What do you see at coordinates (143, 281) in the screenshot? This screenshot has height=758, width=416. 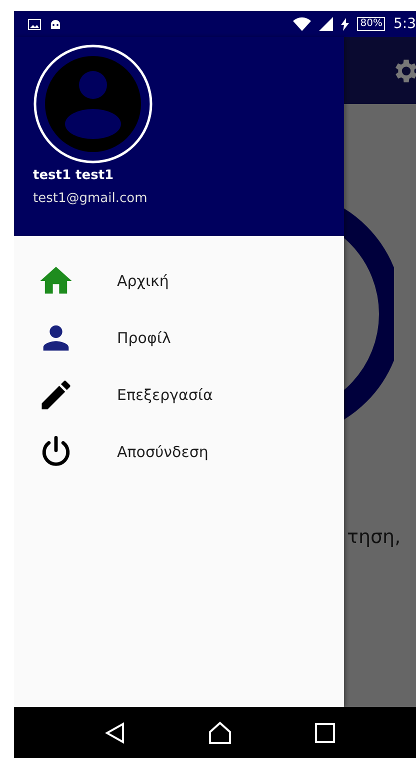 I see `menu-label: Αρχική` at bounding box center [143, 281].